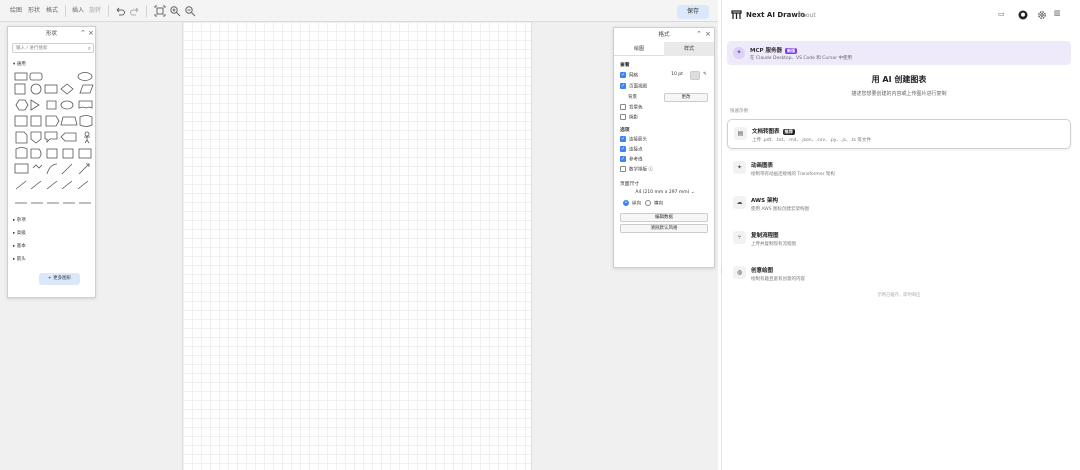 This screenshot has height=470, width=1080. Describe the element at coordinates (705, 74) in the screenshot. I see `edit-icon: ✎` at that location.